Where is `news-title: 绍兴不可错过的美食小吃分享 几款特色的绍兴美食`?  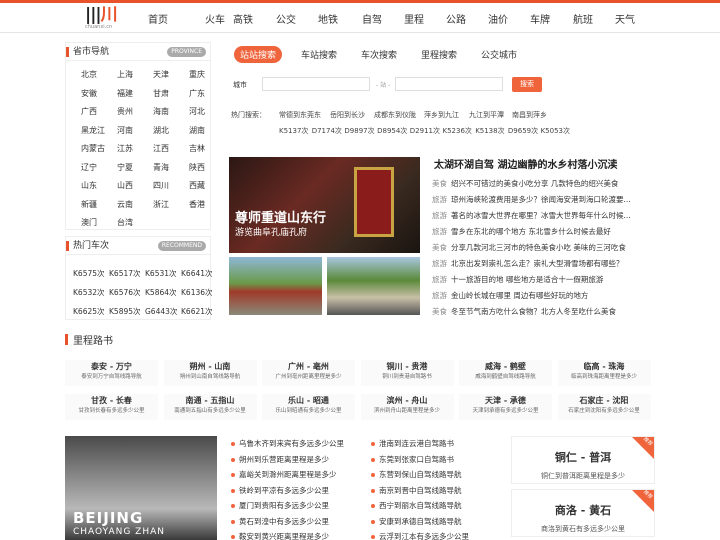 news-title: 绍兴不可错过的美食小吃分享 几款特色的绍兴美食 is located at coordinates (534, 183).